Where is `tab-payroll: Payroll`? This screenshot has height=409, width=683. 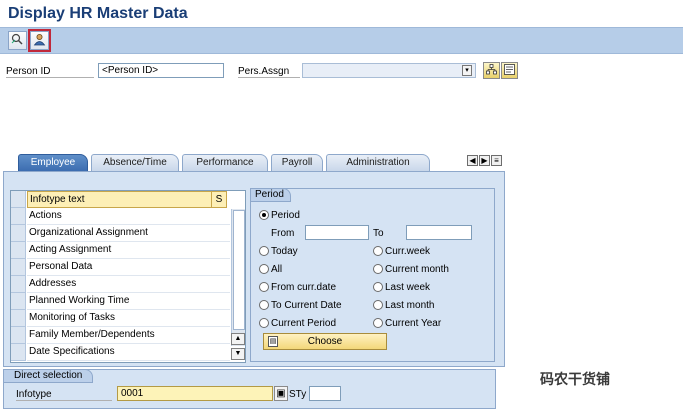 tab-payroll: Payroll is located at coordinates (297, 162).